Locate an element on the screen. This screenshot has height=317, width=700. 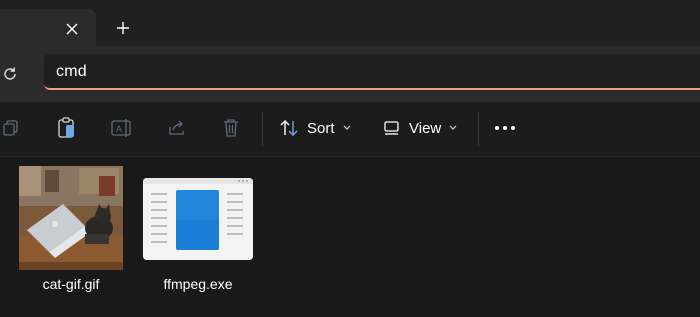
share-icon is located at coordinates (177, 128).